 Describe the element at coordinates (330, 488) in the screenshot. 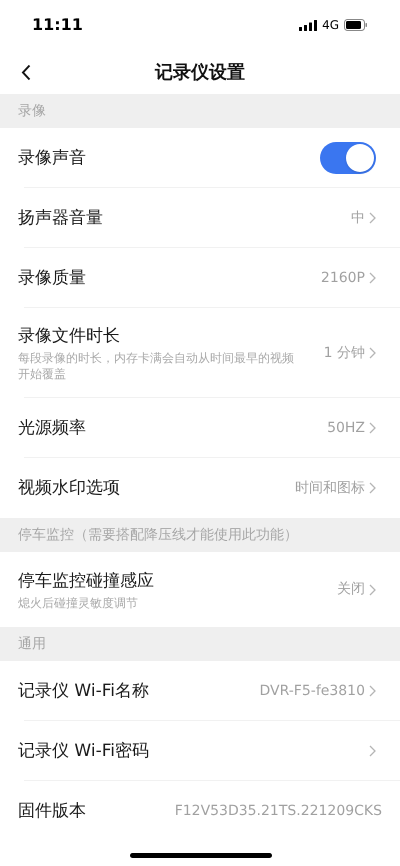

I see `row-value: 时间和图标` at that location.